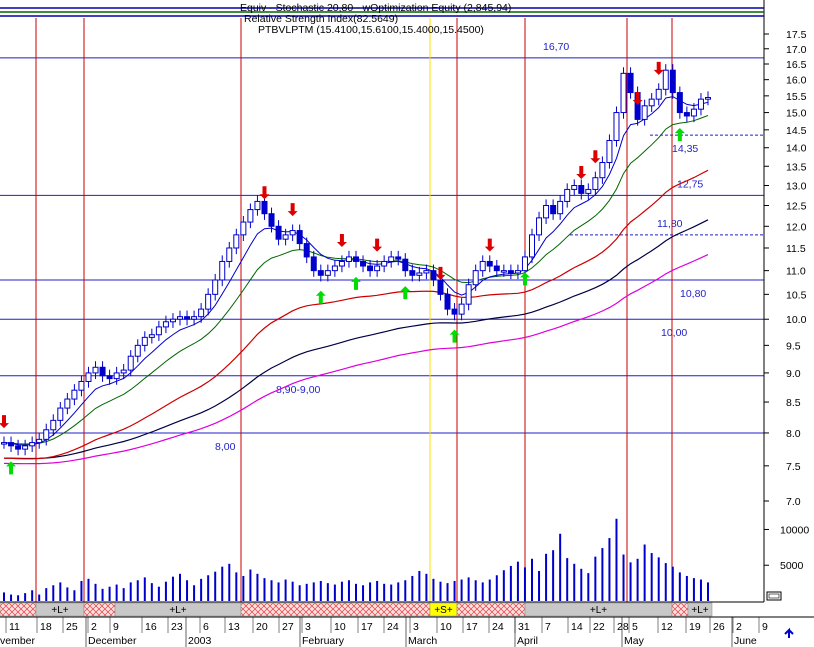  What do you see at coordinates (792, 566) in the screenshot?
I see `volume-tick-label: 5000` at bounding box center [792, 566].